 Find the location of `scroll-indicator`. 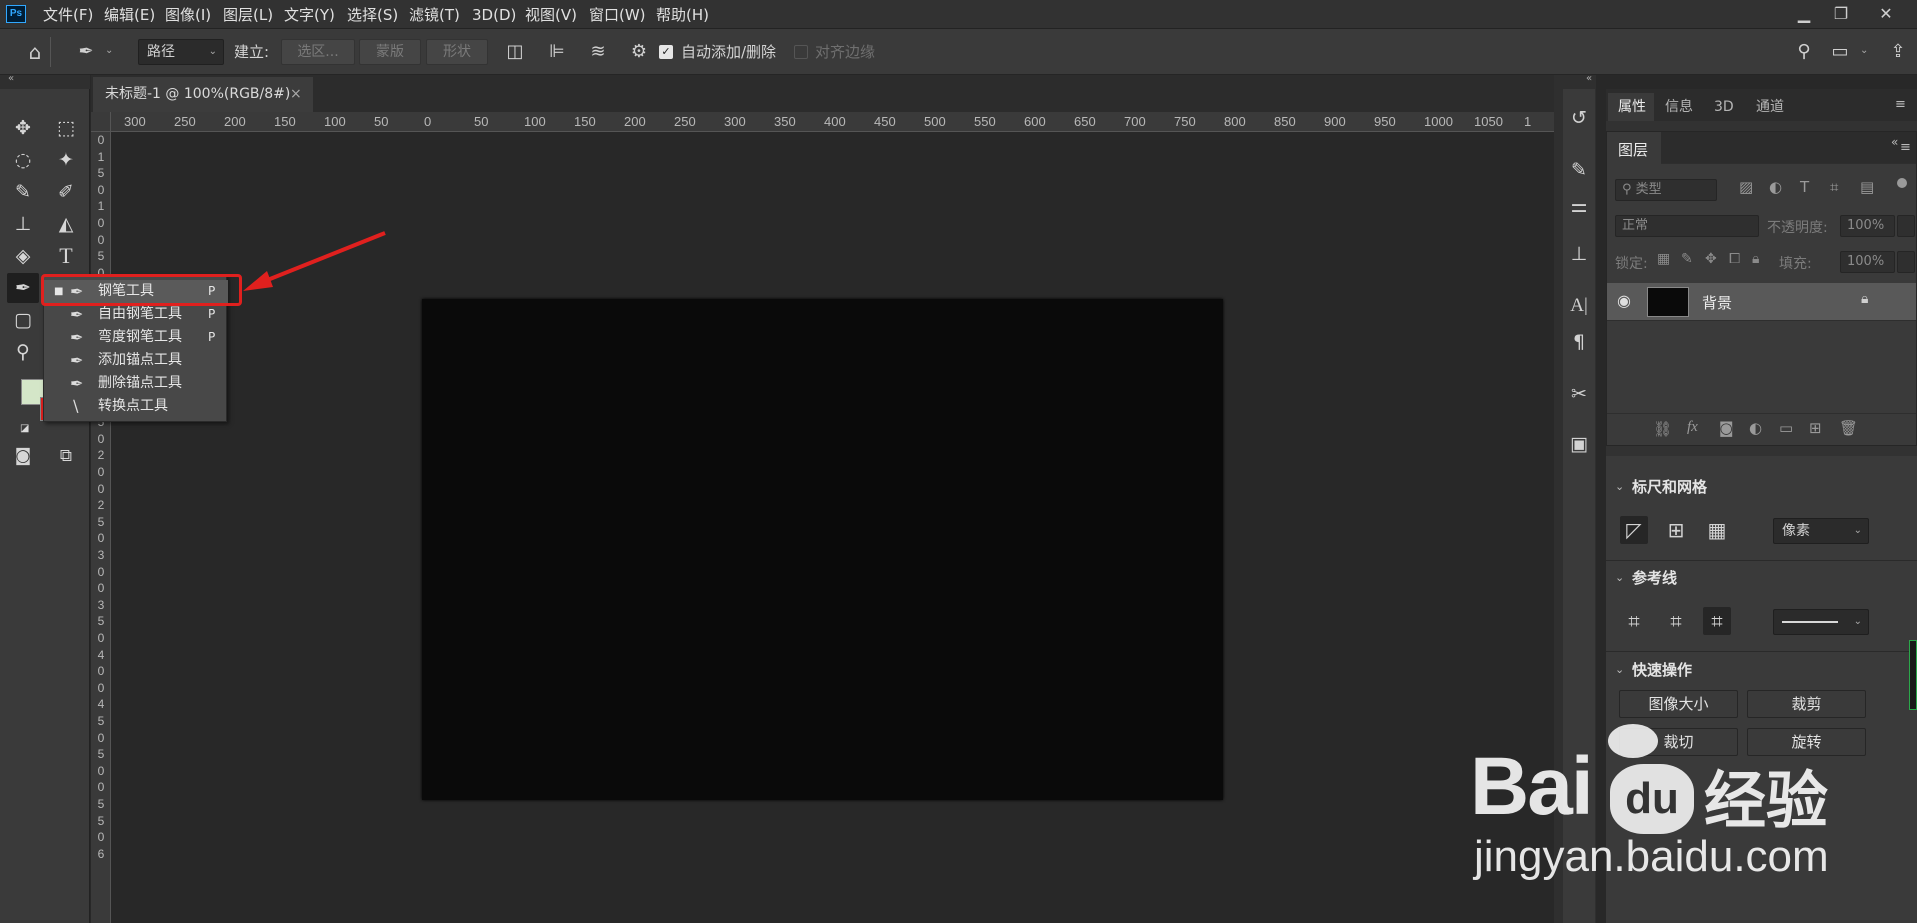

scroll-indicator is located at coordinates (1913, 675).